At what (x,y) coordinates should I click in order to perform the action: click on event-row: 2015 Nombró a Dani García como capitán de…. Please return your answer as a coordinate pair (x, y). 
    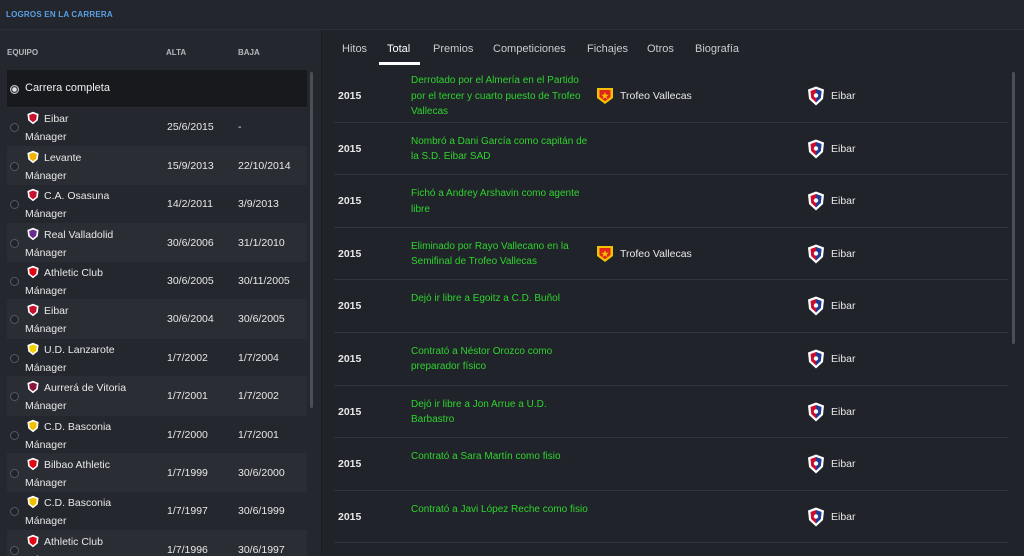
    Looking at the image, I should click on (671, 149).